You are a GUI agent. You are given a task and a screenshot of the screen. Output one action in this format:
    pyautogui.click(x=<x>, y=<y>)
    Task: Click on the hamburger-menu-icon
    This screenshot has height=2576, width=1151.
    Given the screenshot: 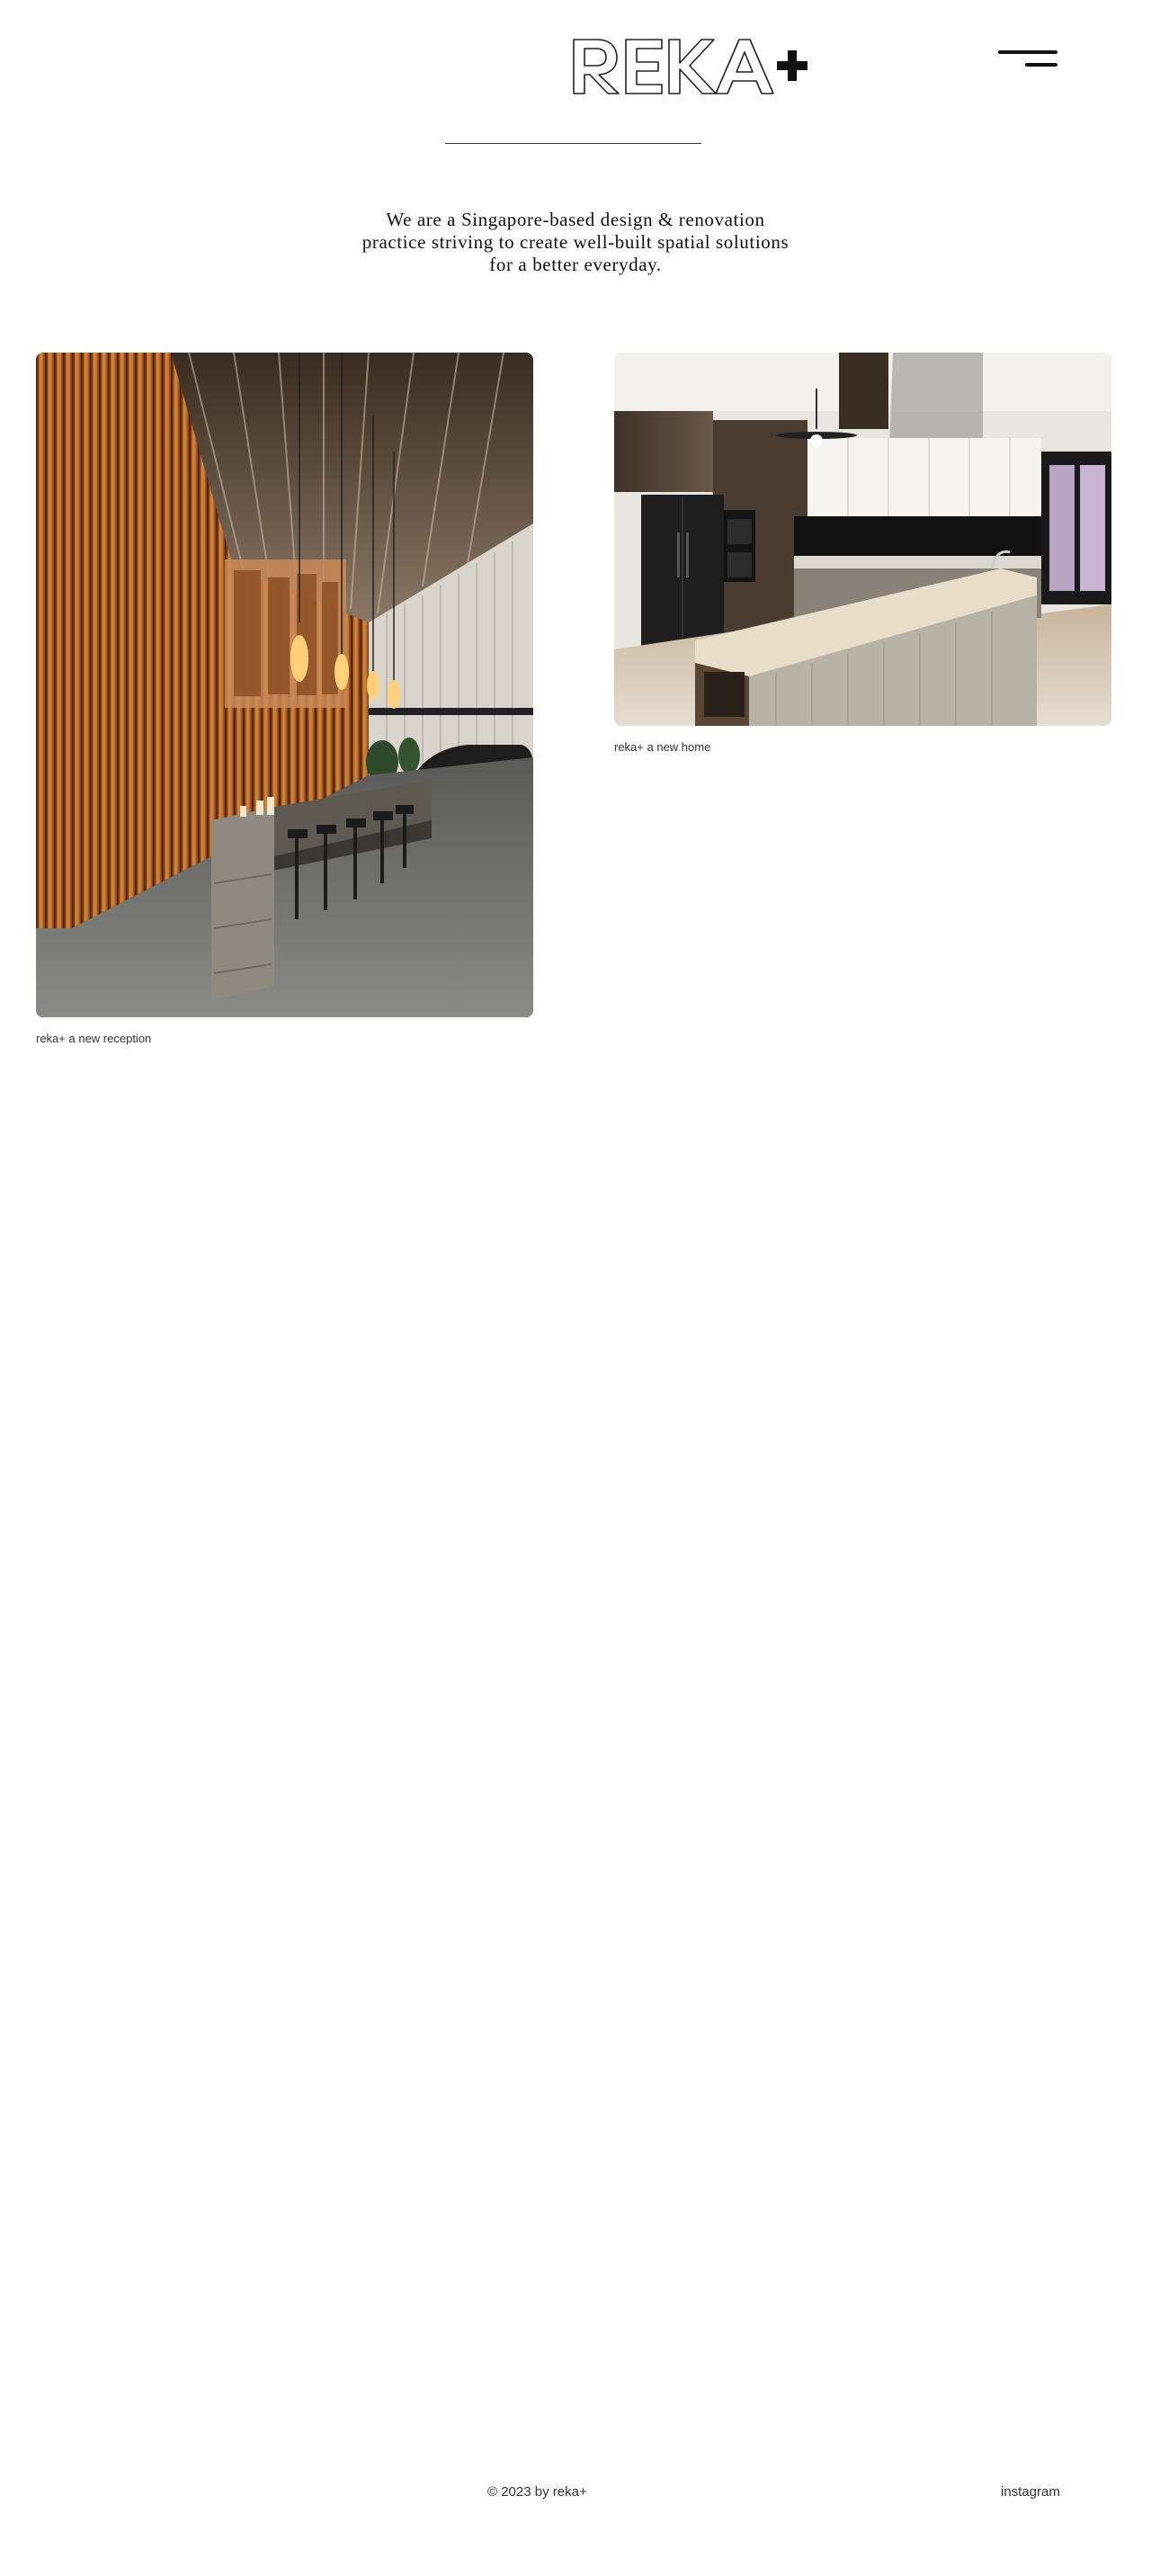 What is the action you would take?
    pyautogui.click(x=1029, y=60)
    